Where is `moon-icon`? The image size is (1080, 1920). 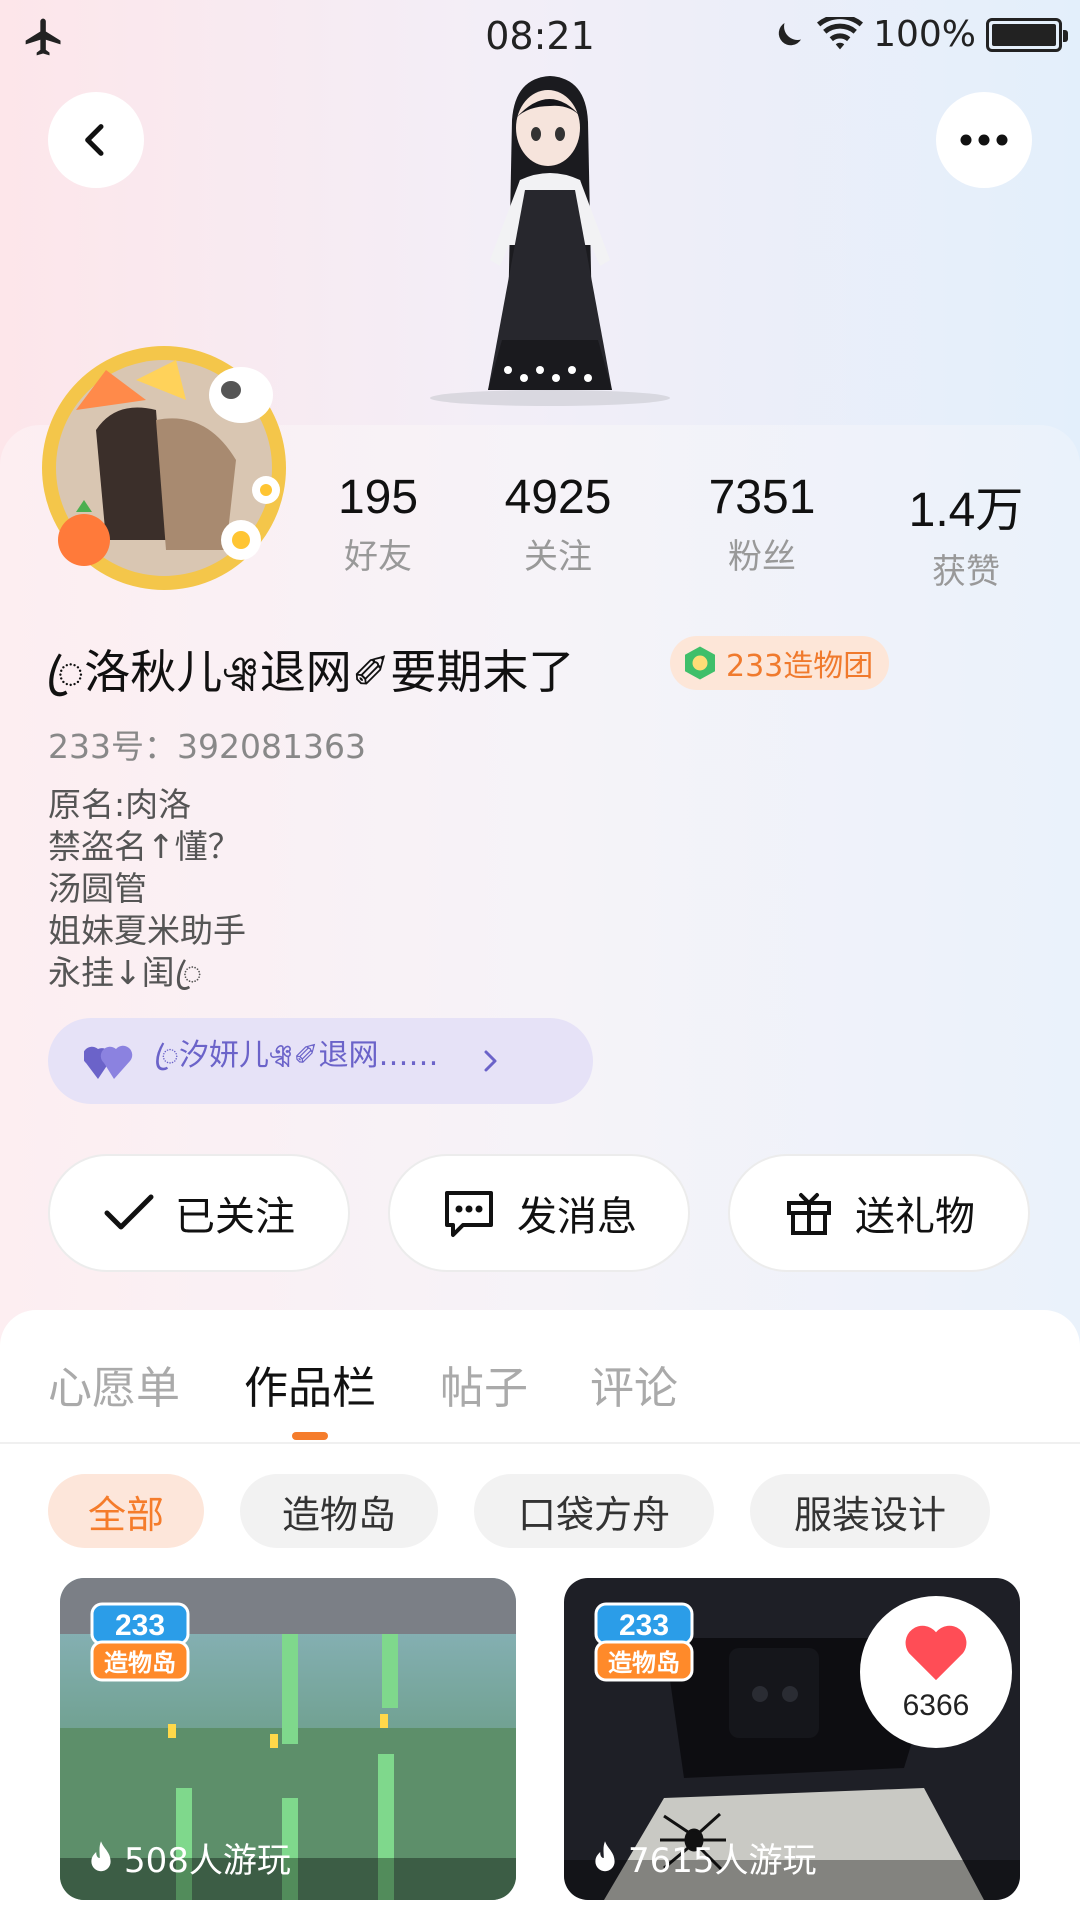 moon-icon is located at coordinates (790, 33).